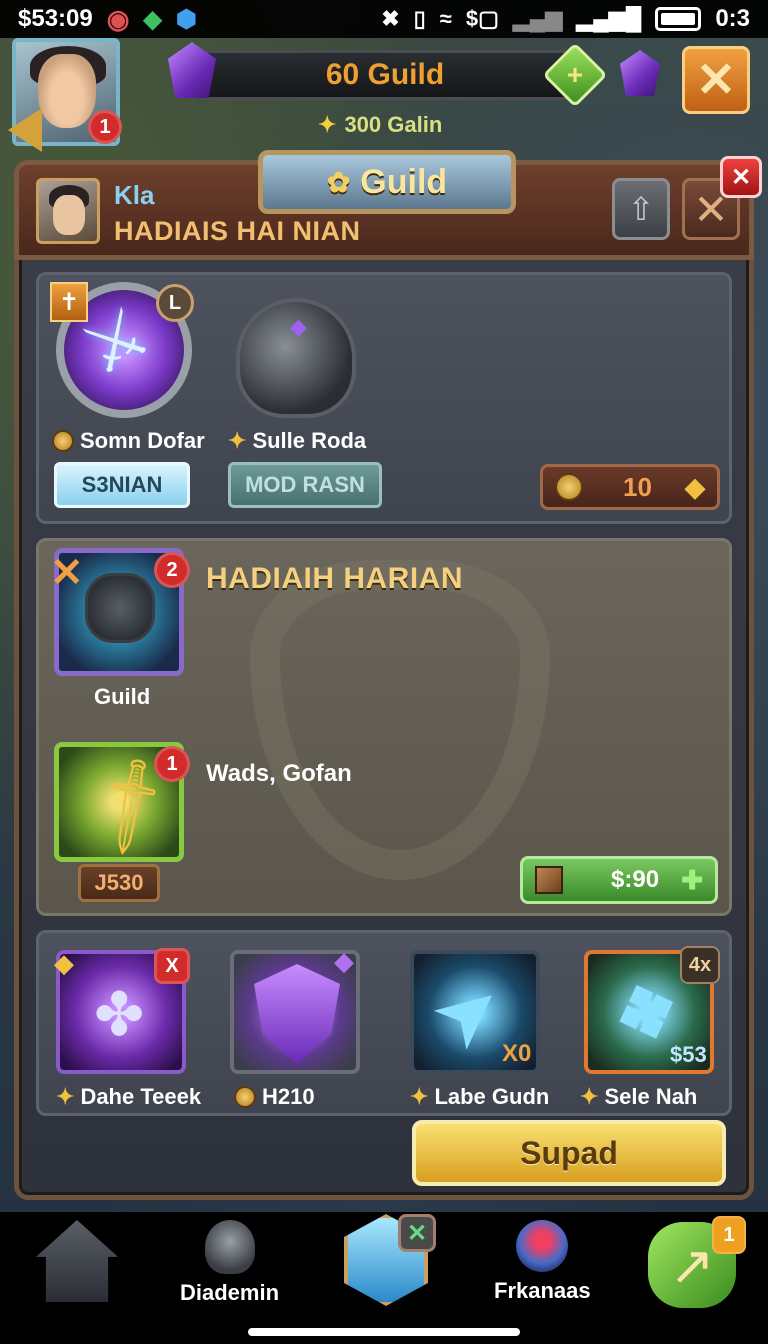  What do you see at coordinates (67, 91) in the screenshot?
I see `avatar-face` at bounding box center [67, 91].